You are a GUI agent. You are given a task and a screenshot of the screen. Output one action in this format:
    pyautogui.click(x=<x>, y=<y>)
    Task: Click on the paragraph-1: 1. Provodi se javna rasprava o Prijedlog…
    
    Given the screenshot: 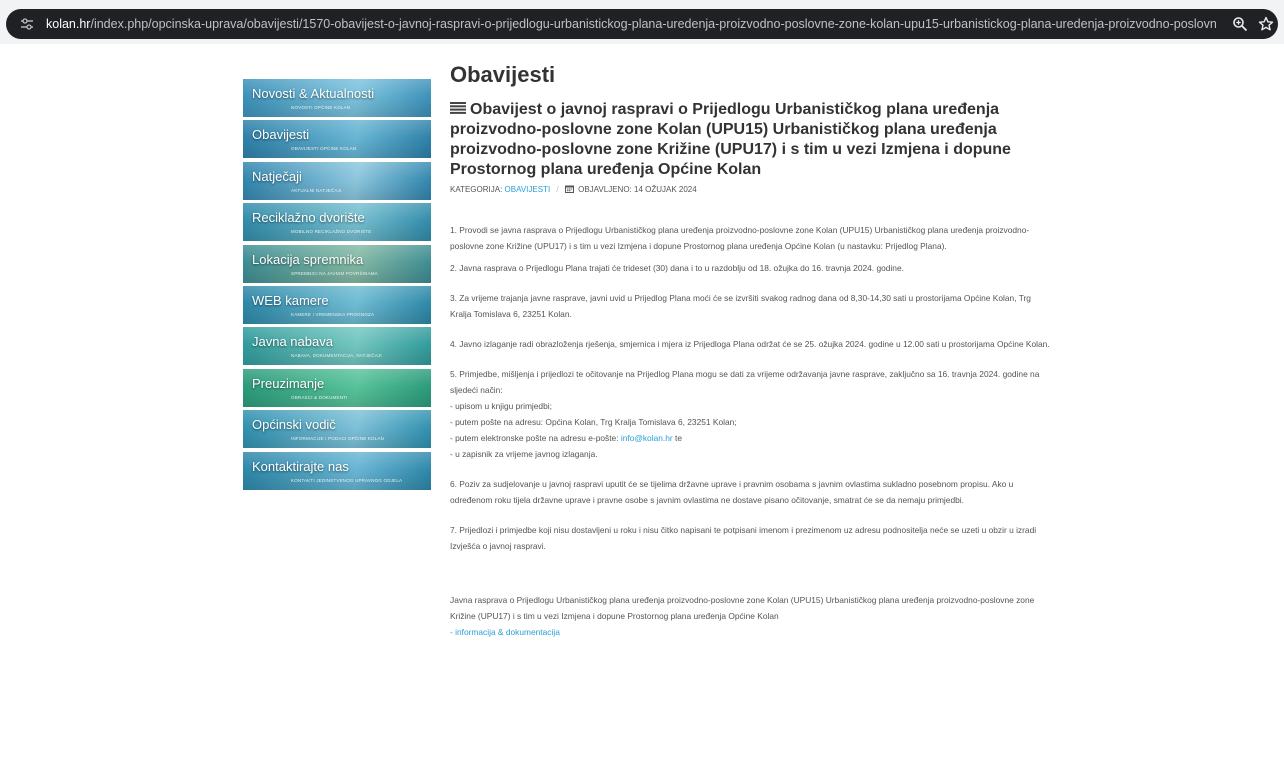 What is the action you would take?
    pyautogui.click(x=740, y=238)
    